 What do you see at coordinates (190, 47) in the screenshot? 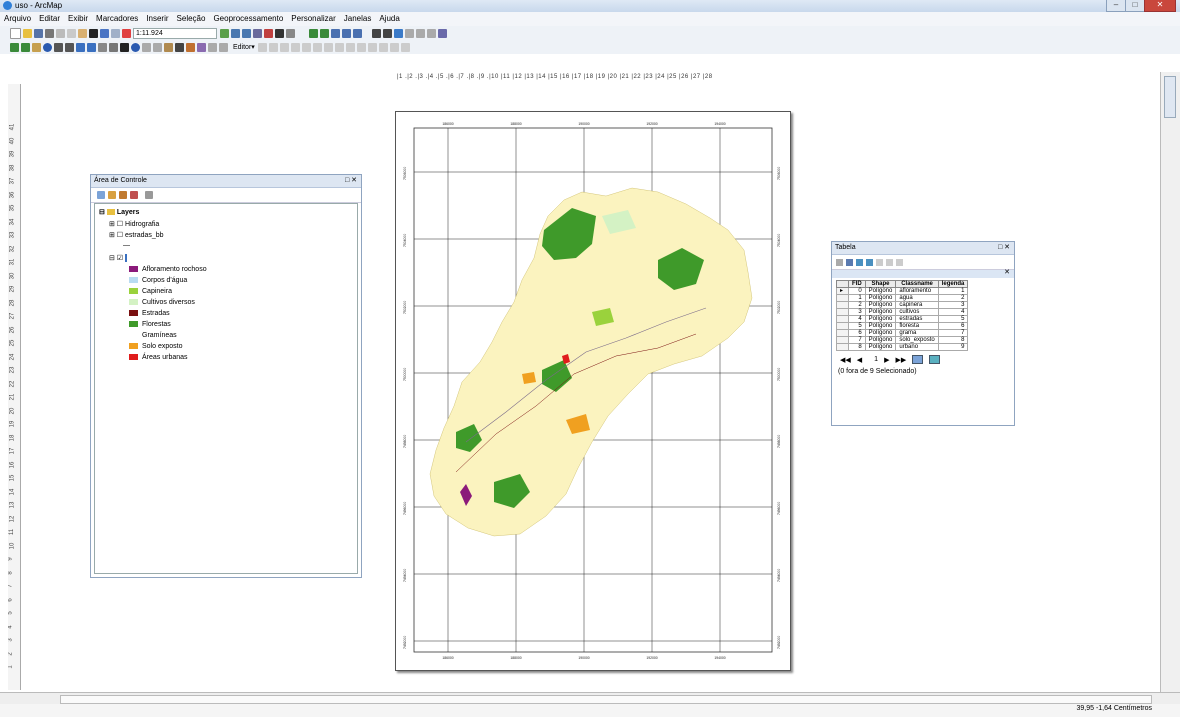
I see `find-route-icon` at bounding box center [190, 47].